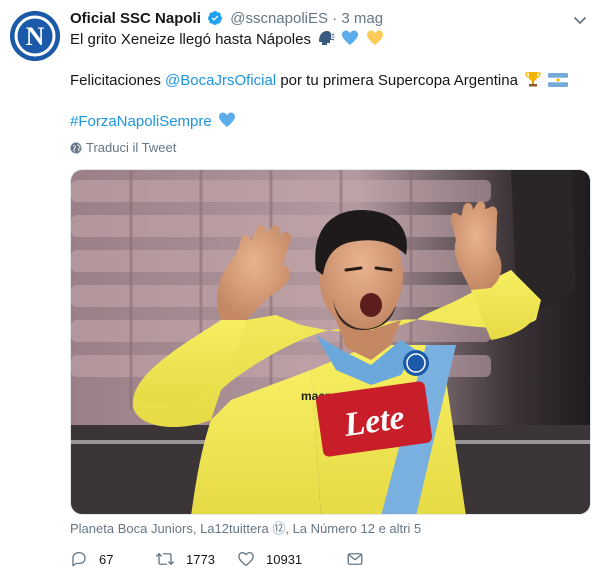 The image size is (600, 582). What do you see at coordinates (76, 148) in the screenshot?
I see `globe-icon` at bounding box center [76, 148].